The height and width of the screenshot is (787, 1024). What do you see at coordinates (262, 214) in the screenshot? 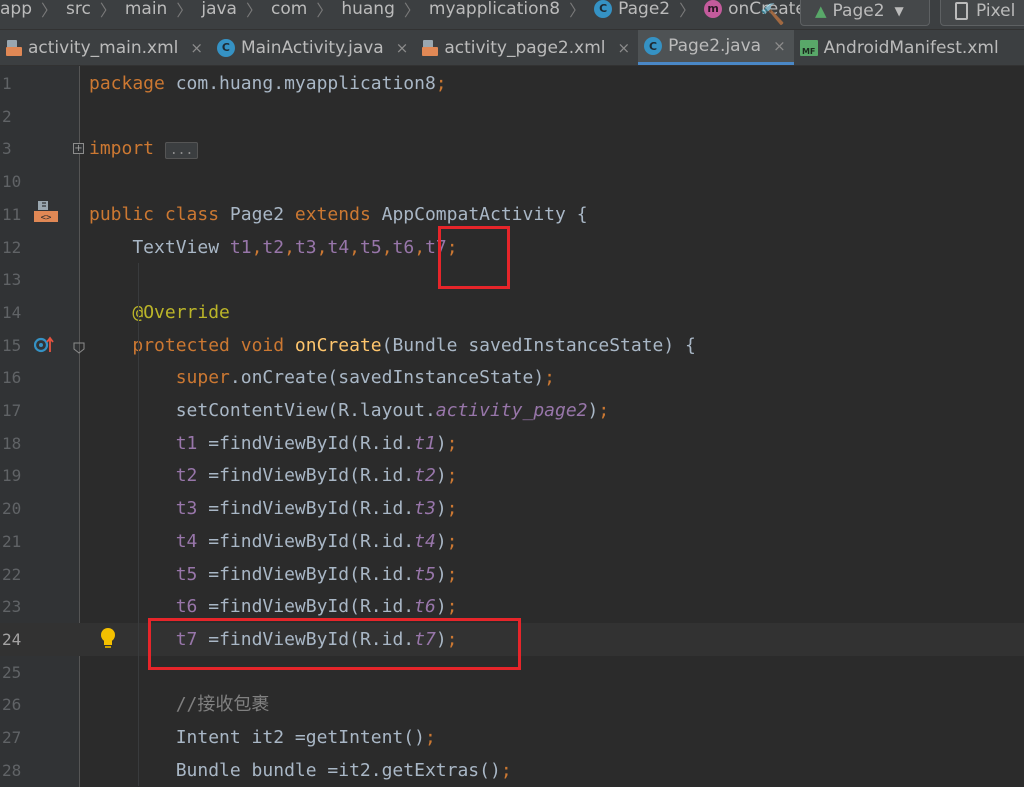
I see `code-token: Page2` at bounding box center [262, 214].